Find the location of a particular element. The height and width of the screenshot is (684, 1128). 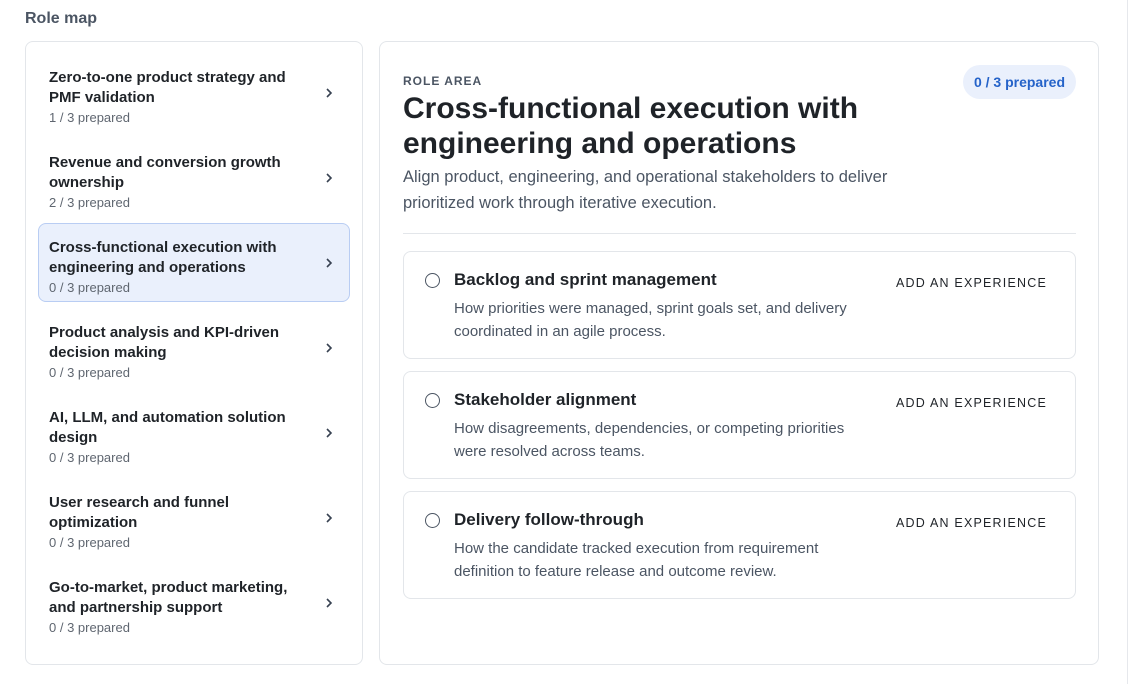

prepared-badge: 0 / 3 prepared is located at coordinates (1019, 82).